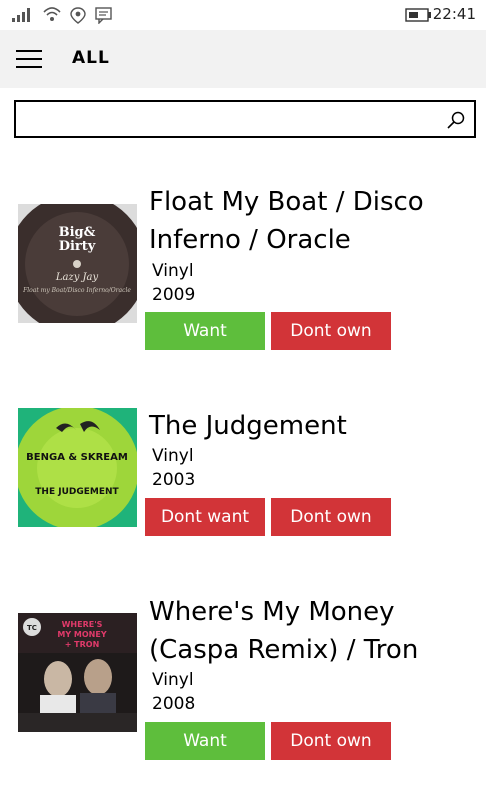  What do you see at coordinates (174, 295) in the screenshot?
I see `item-year: 2009` at bounding box center [174, 295].